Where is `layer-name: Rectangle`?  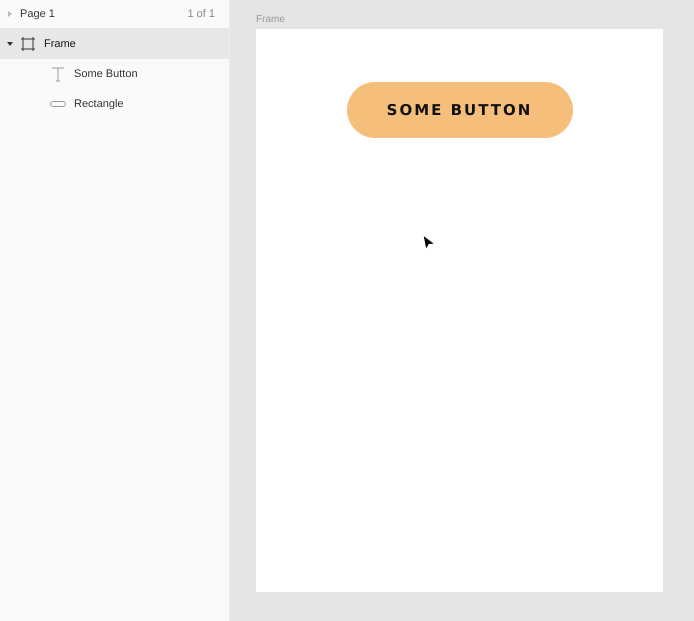
layer-name: Rectangle is located at coordinates (99, 104).